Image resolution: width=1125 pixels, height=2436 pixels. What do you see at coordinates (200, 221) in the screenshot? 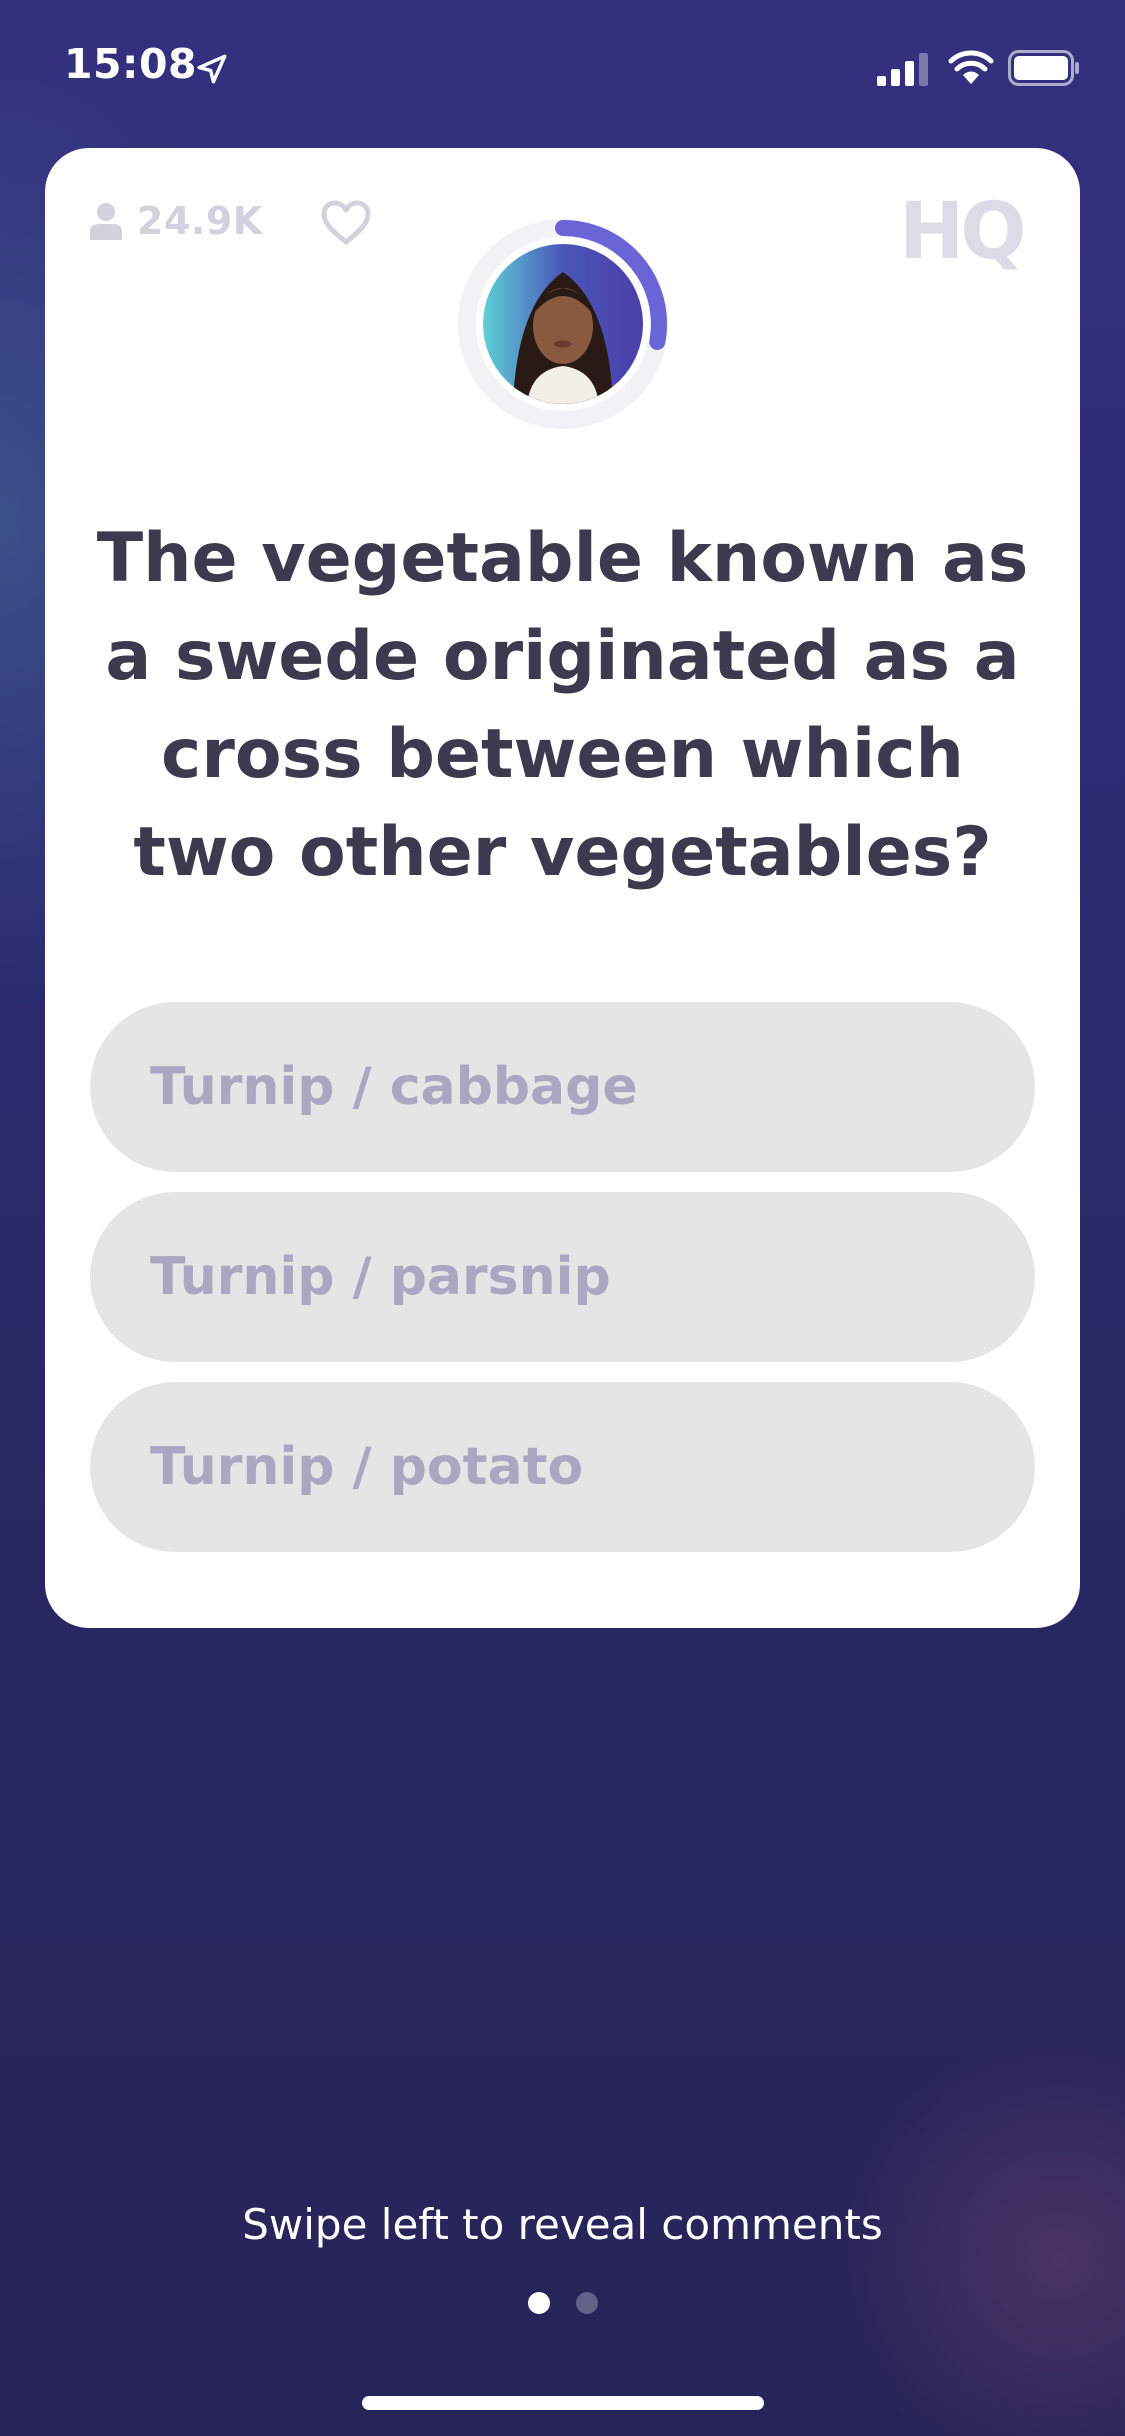
I see `viewer-count: 24.9K` at bounding box center [200, 221].